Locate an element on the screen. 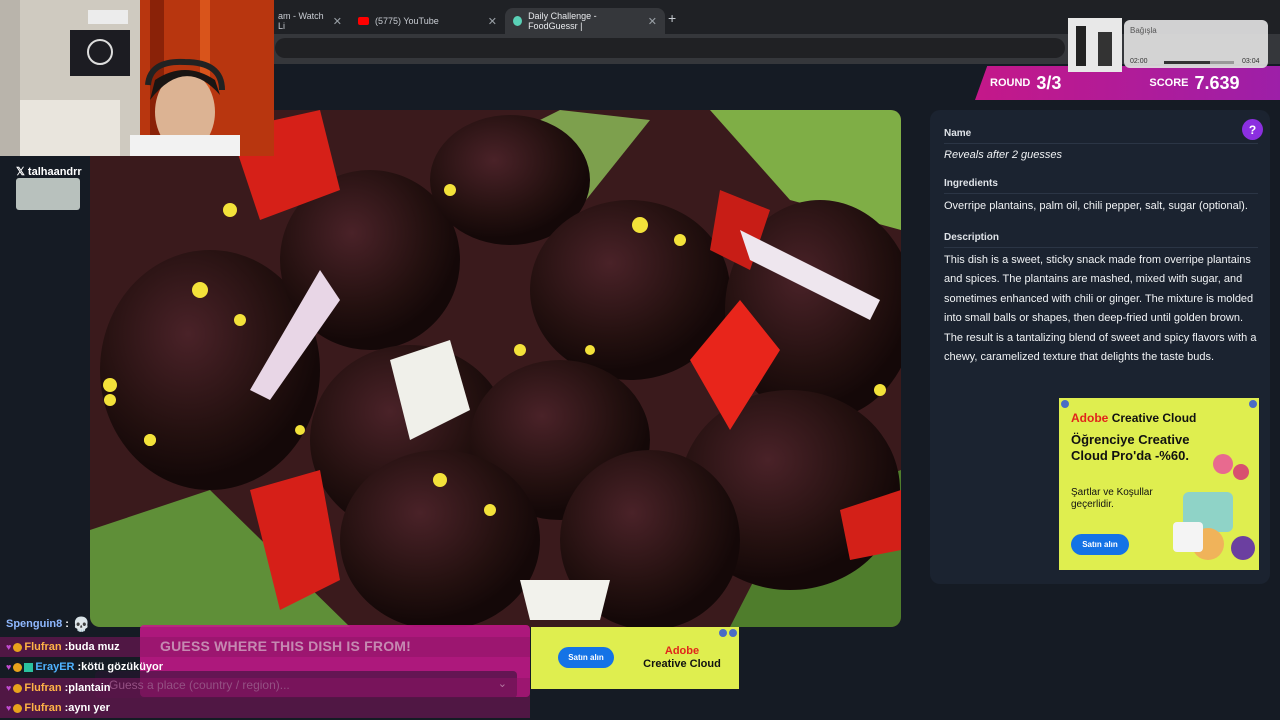 The height and width of the screenshot is (720, 1280). chat-message: ♥ Flufran : plantain is located at coordinates (55, 688).